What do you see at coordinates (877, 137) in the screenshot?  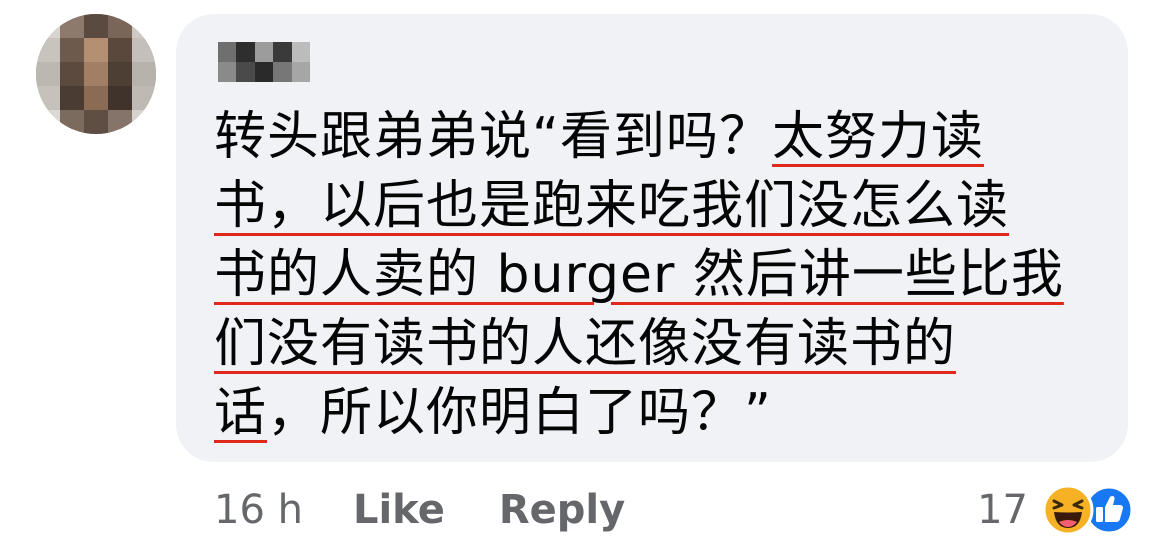 I see `underlined-text: 太努力读` at bounding box center [877, 137].